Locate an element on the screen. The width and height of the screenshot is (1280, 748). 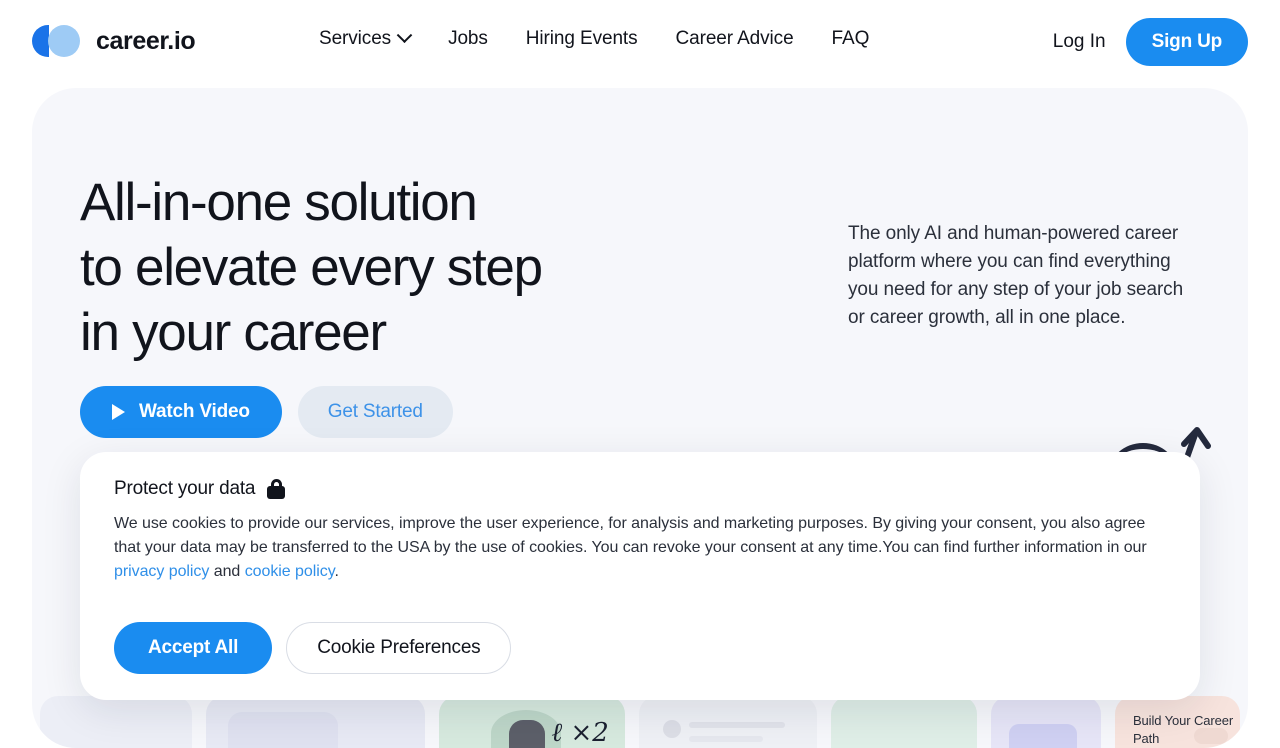
watch-video-button: Watch Video is located at coordinates (181, 412).